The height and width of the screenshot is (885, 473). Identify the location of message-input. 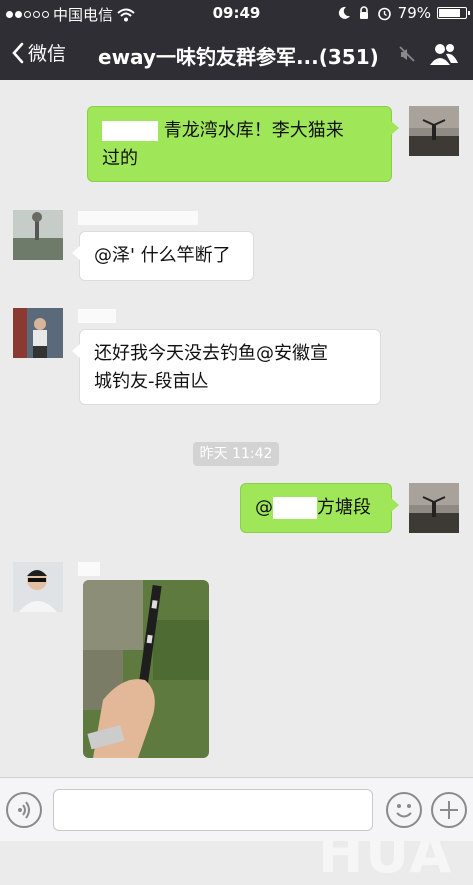
(213, 810).